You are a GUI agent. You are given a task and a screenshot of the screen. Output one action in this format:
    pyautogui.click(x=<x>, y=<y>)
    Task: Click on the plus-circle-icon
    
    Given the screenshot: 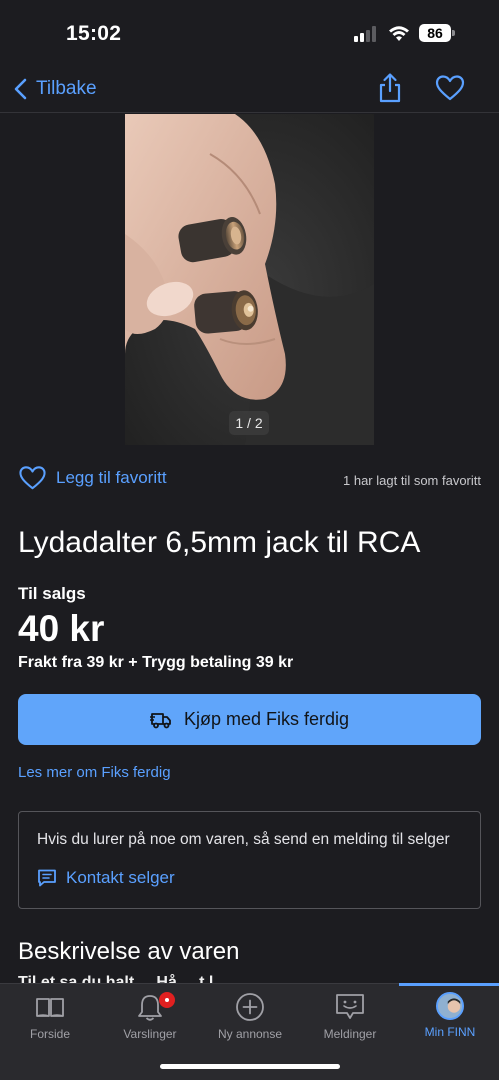 What is the action you would take?
    pyautogui.click(x=250, y=1007)
    